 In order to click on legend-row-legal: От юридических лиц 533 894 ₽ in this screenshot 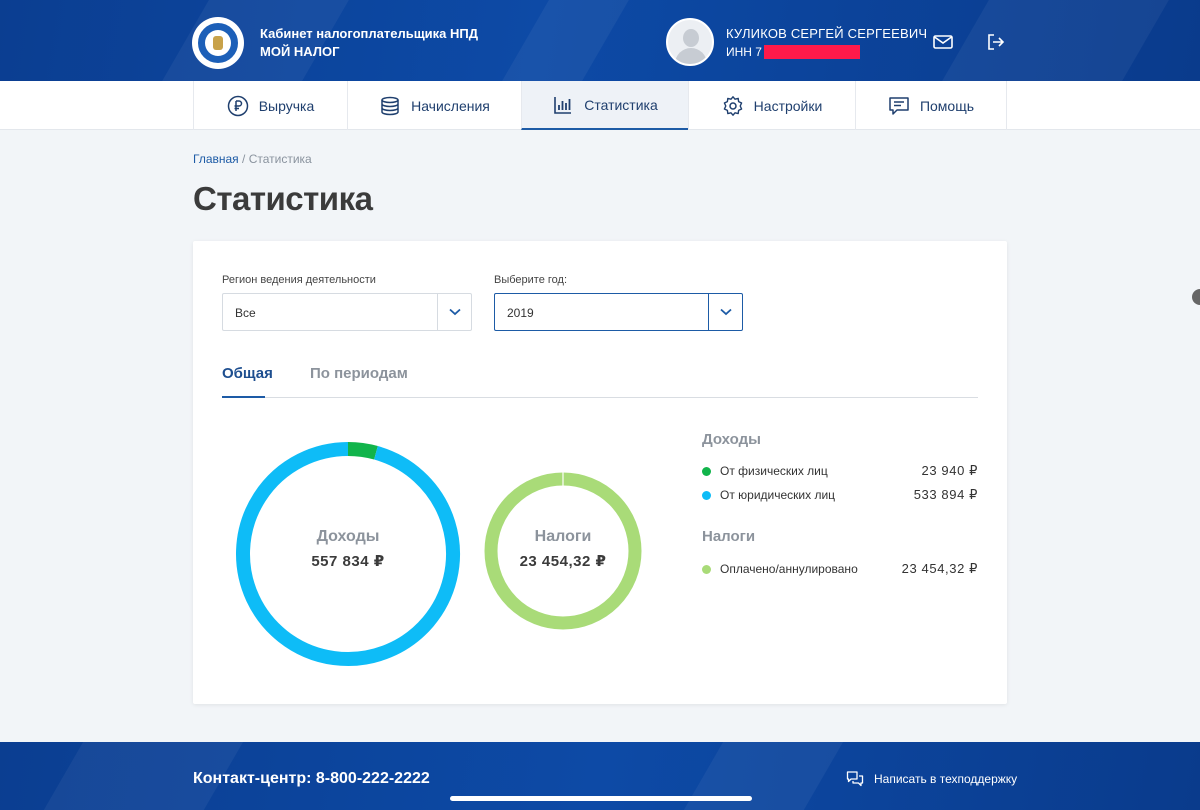, I will do `click(840, 495)`.